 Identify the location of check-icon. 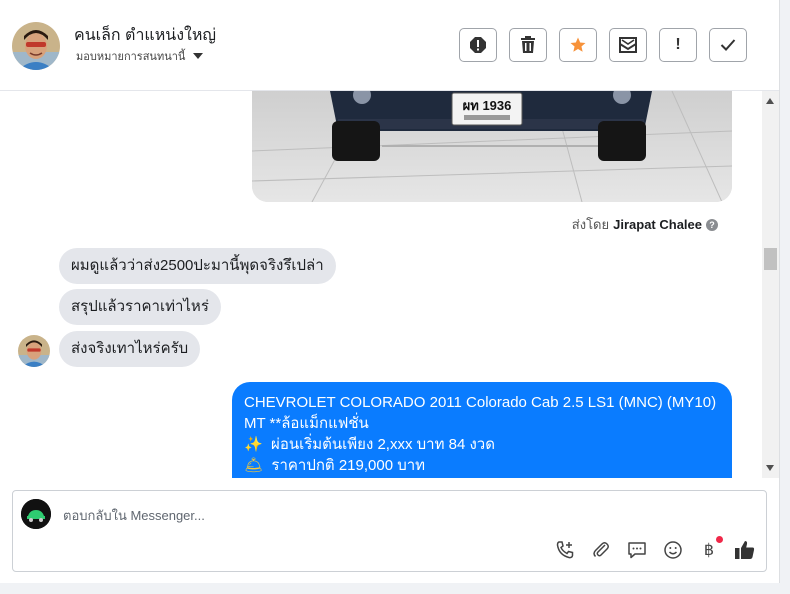
(728, 45).